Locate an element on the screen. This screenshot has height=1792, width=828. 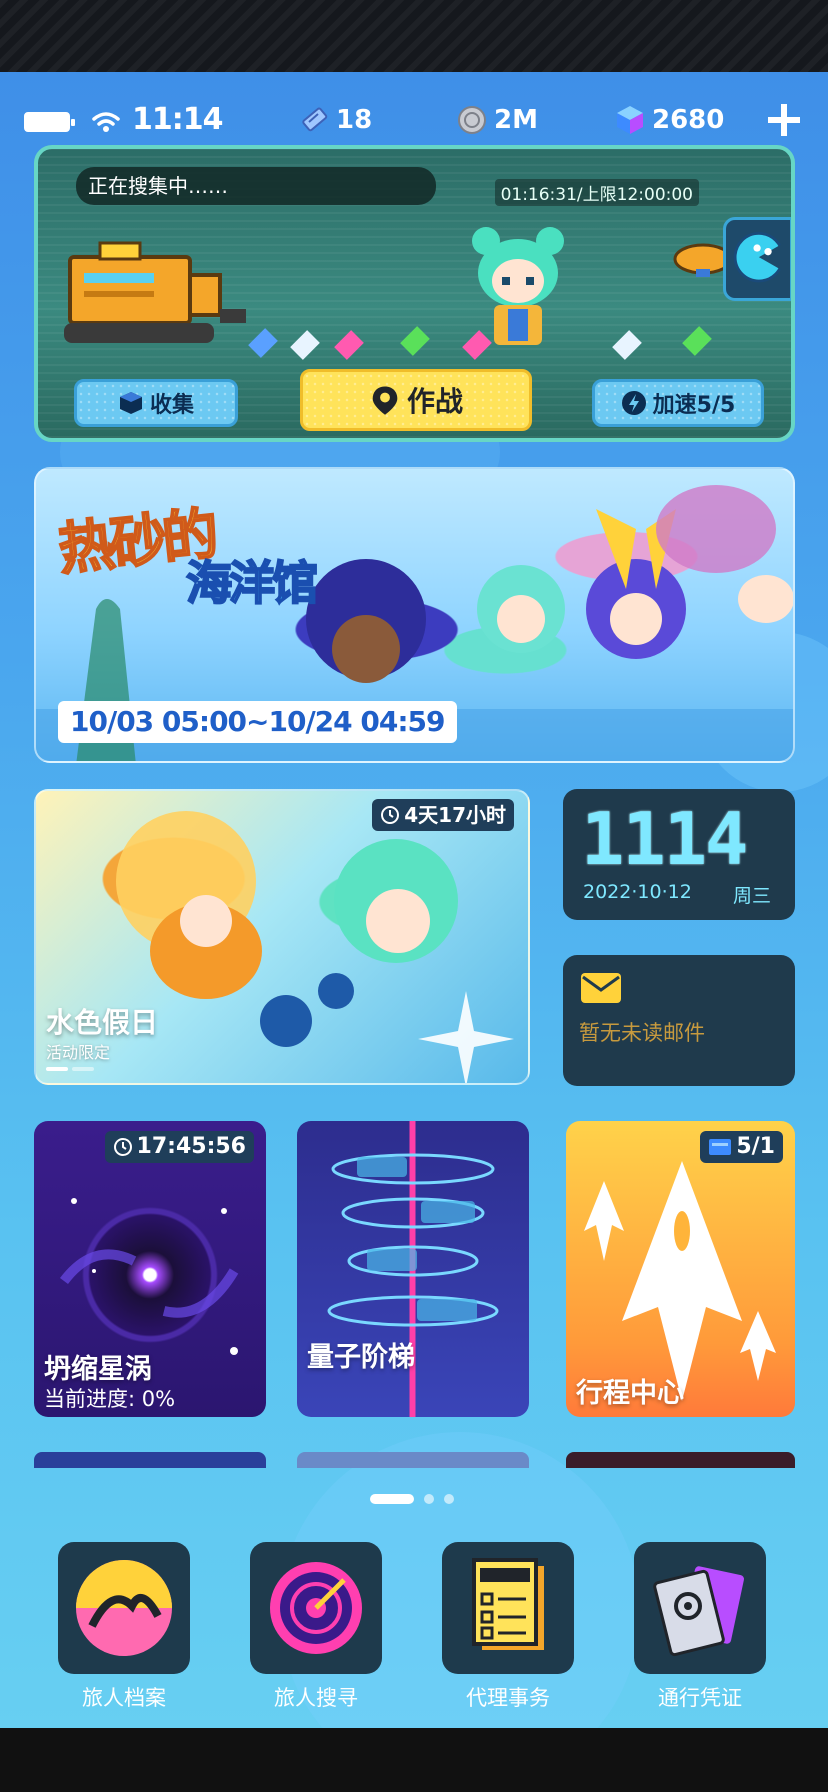
dock-agent-affairs: 代理事务 is located at coordinates (508, 1627).